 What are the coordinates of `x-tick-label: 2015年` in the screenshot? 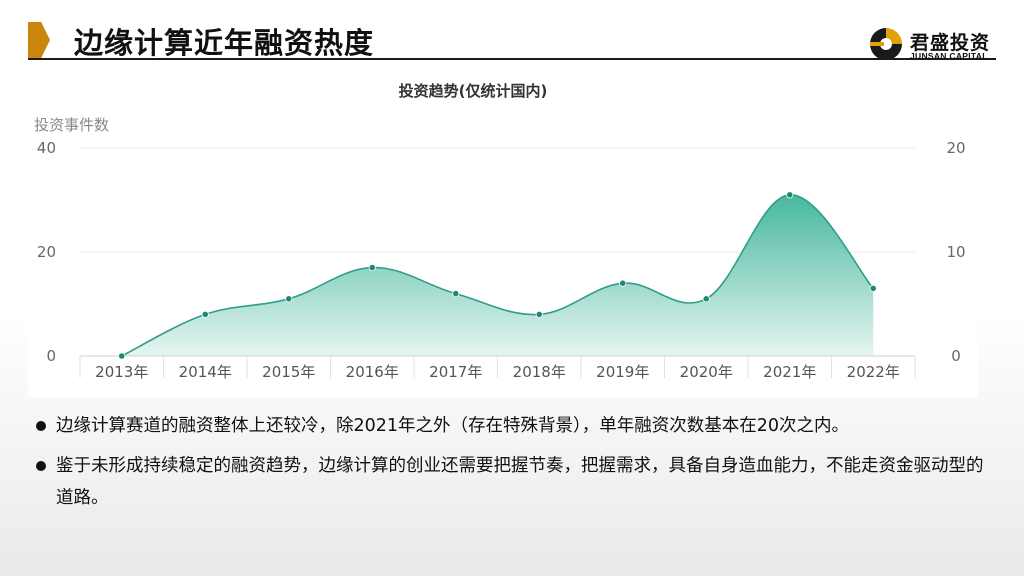 It's located at (288, 372).